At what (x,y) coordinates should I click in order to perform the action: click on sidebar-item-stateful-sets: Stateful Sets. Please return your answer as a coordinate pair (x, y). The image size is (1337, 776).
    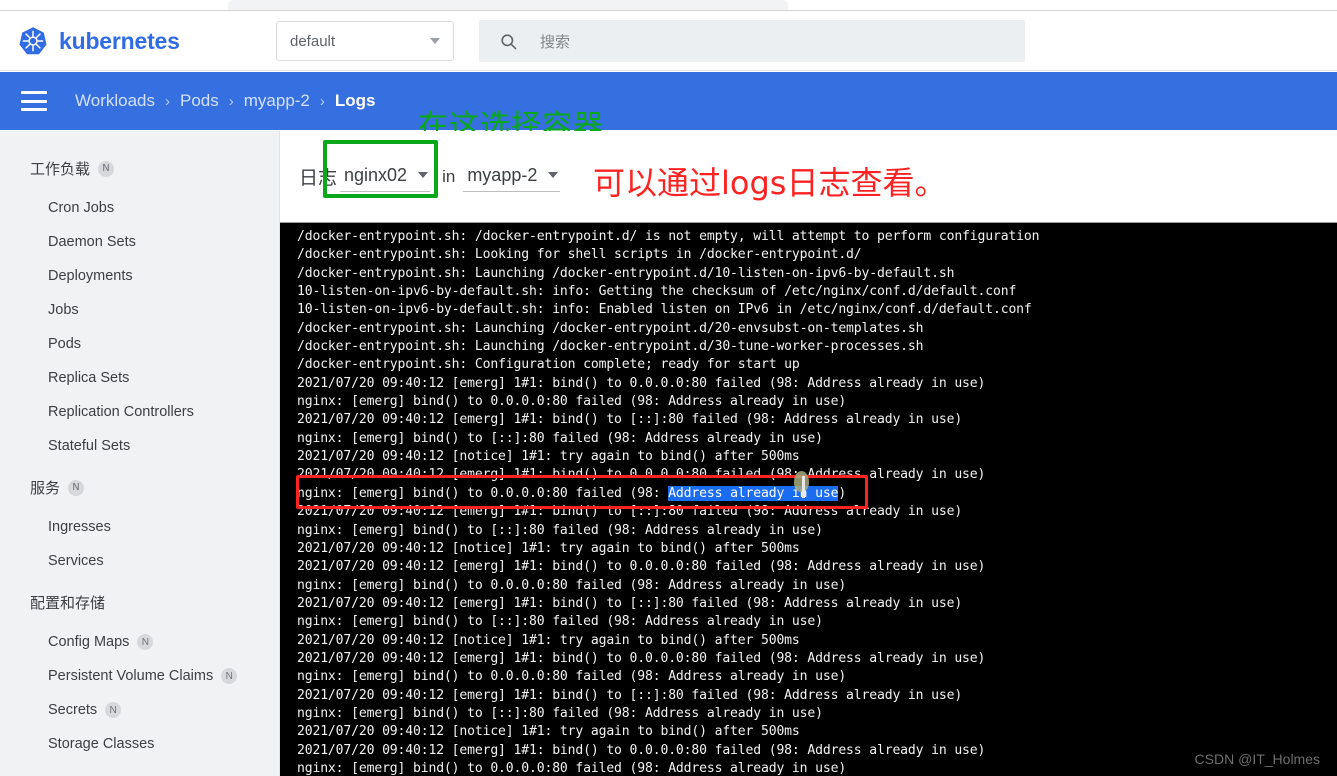
    Looking at the image, I should click on (139, 446).